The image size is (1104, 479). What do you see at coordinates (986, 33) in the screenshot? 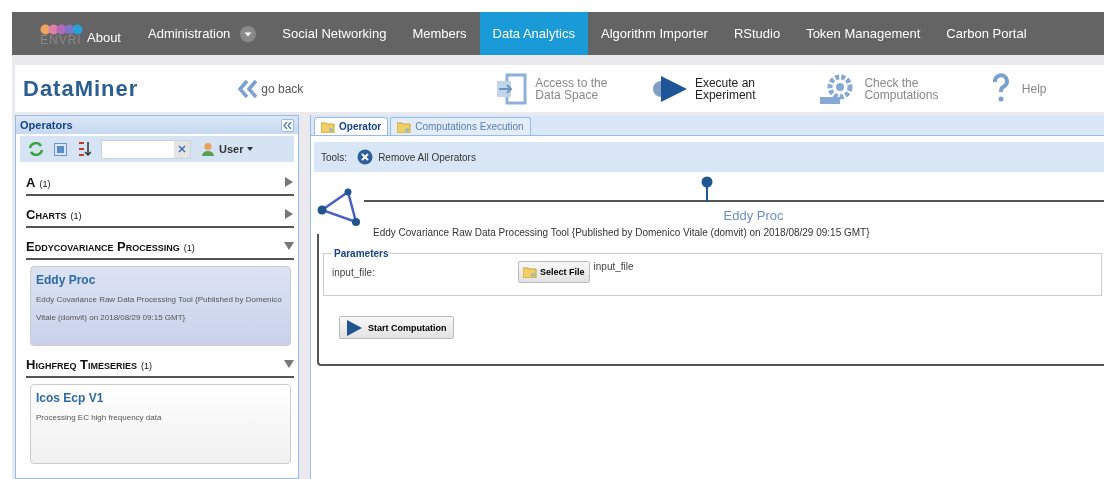
I see `nav-item: Carbon Portal` at bounding box center [986, 33].